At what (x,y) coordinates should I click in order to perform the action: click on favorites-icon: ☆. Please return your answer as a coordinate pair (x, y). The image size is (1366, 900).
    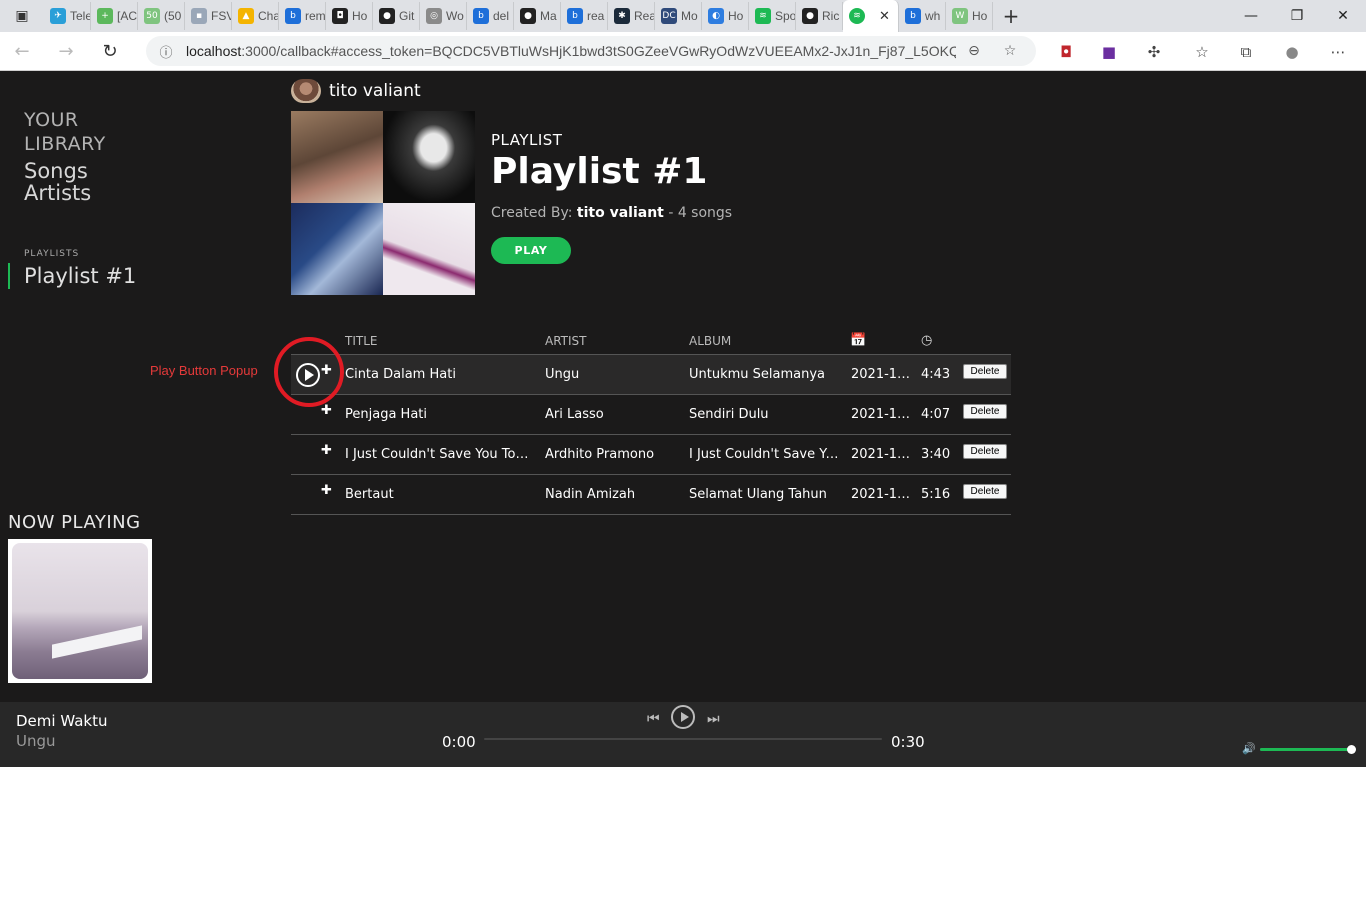
    Looking at the image, I should click on (1202, 52).